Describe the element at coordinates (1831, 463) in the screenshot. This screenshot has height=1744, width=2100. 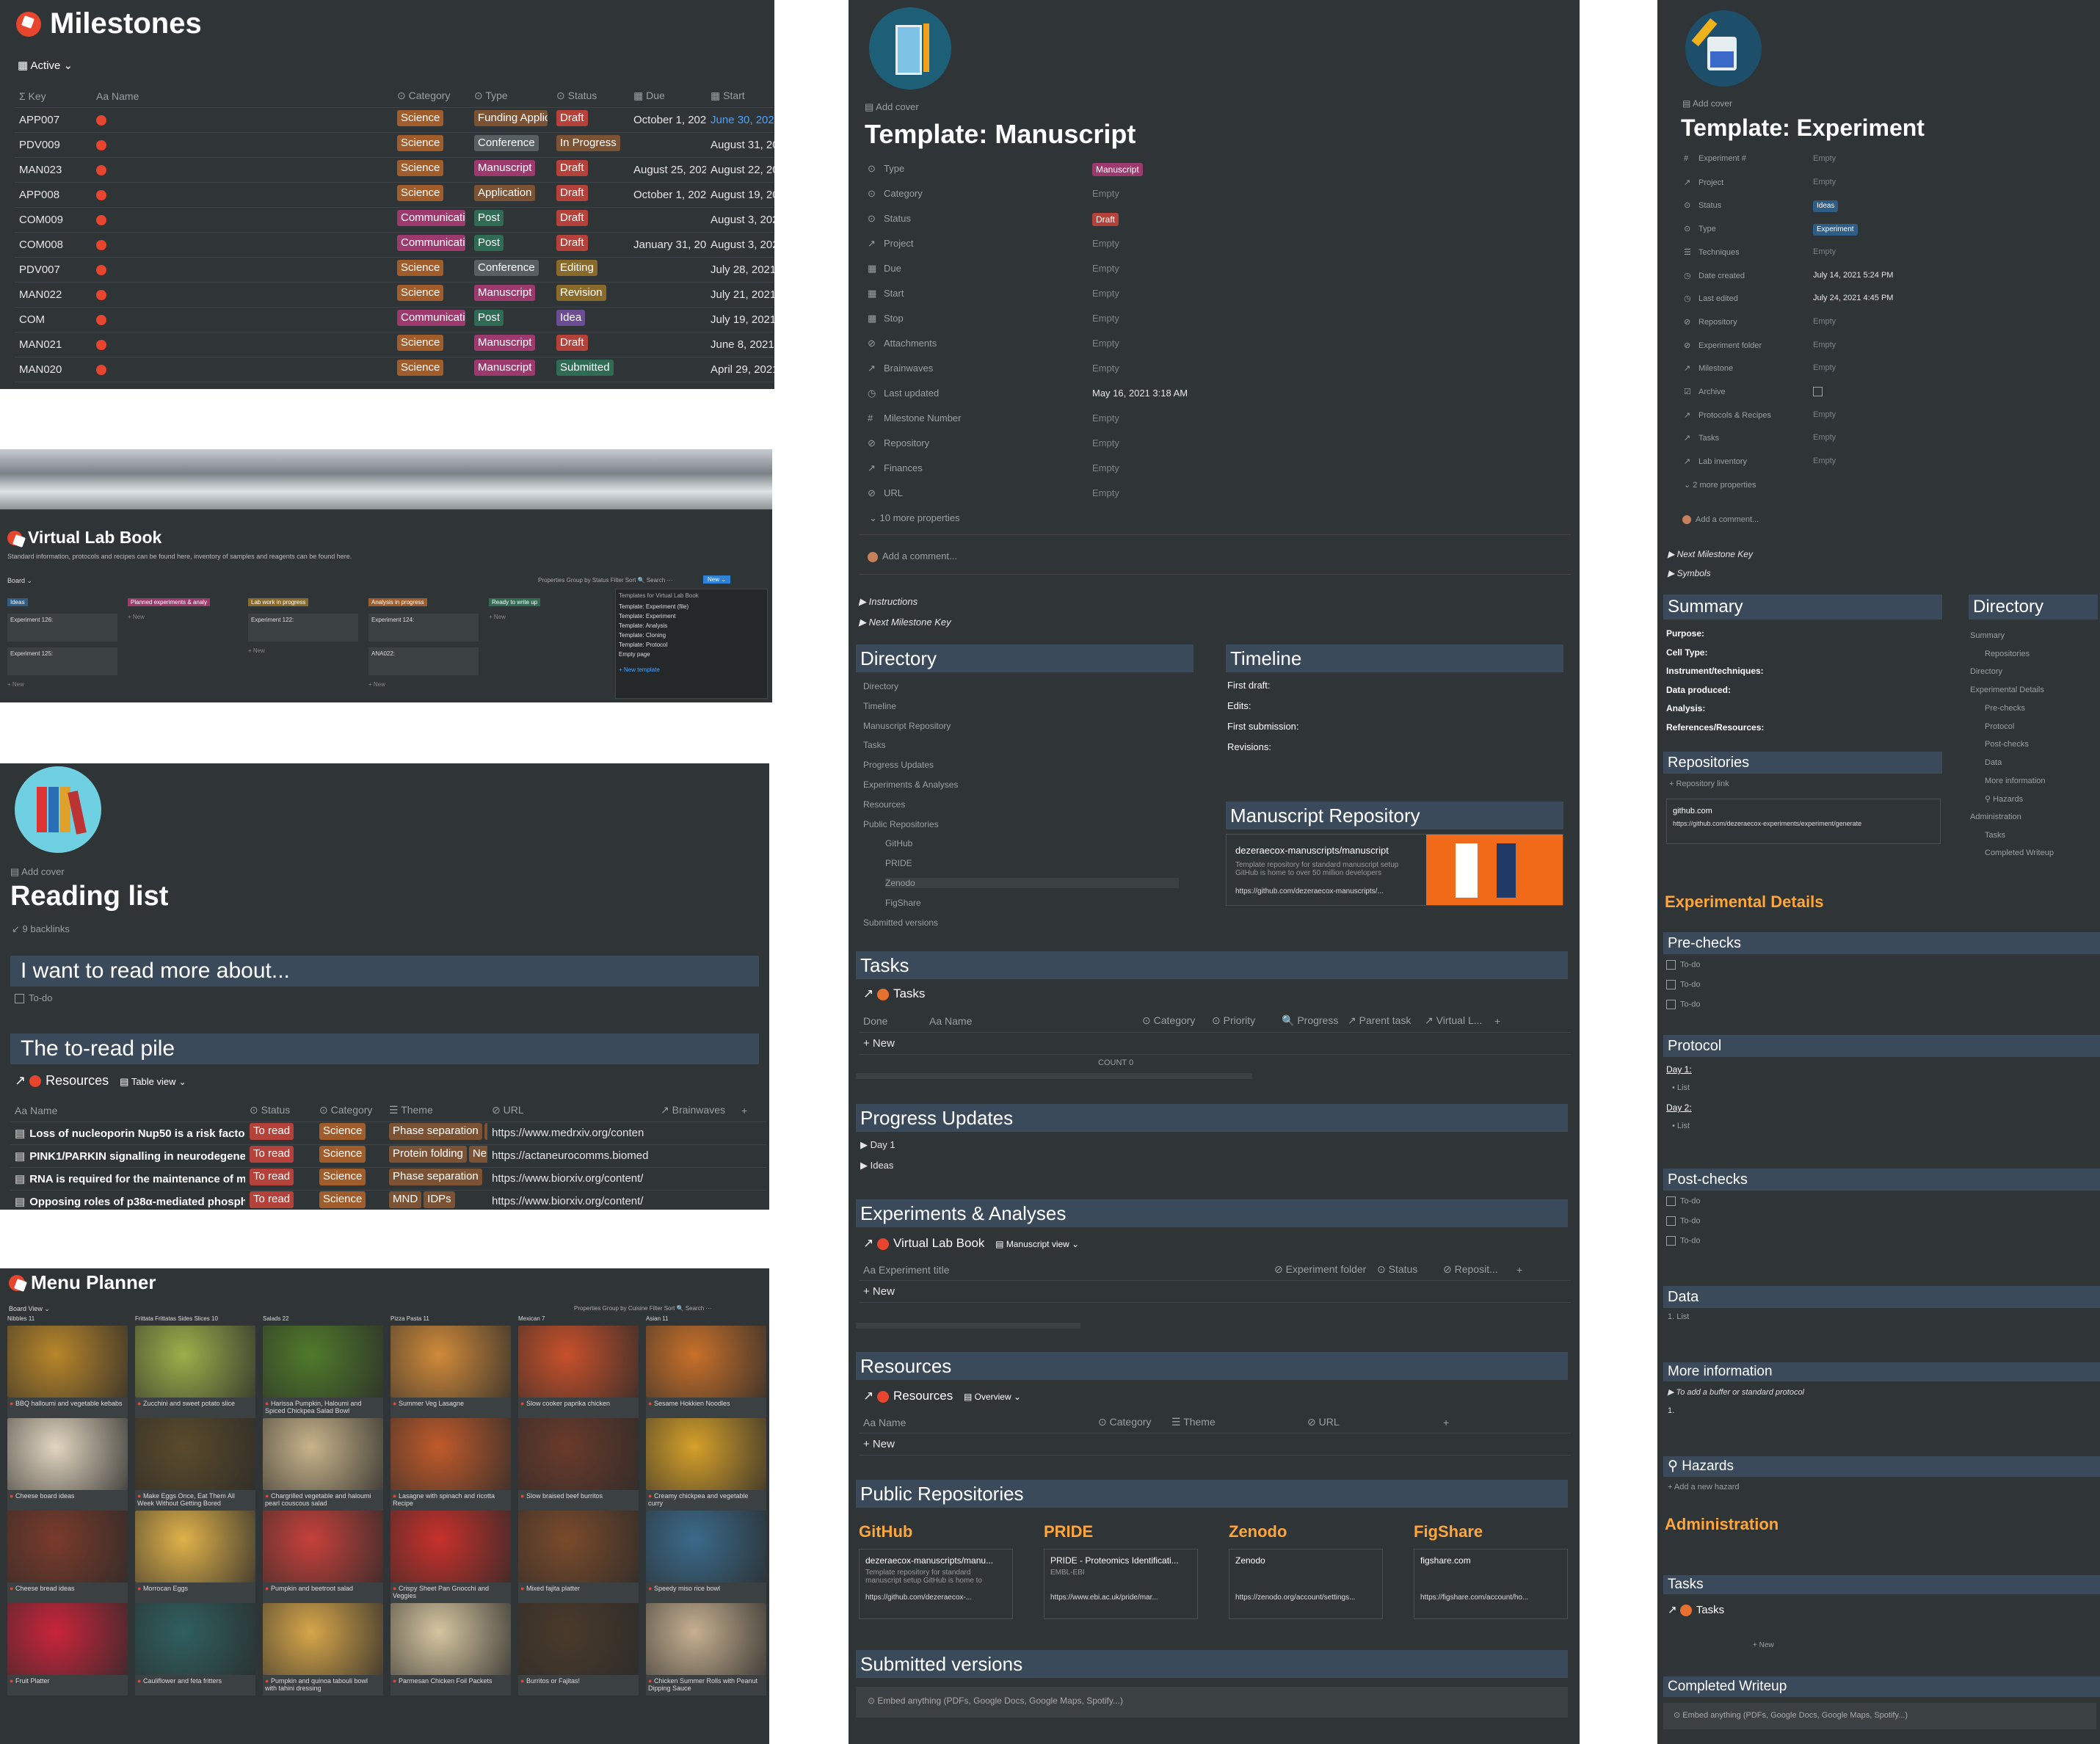
I see `property-row: ↗ Lab inventory Empty` at that location.